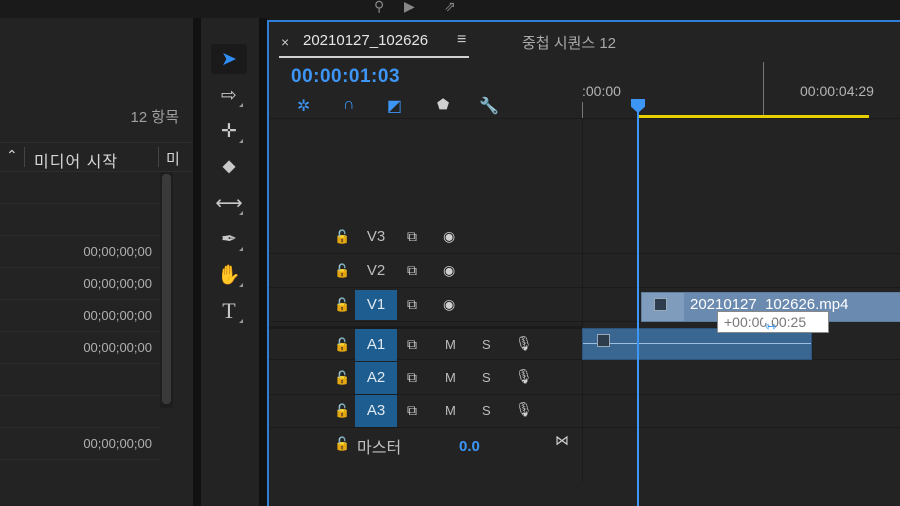 This screenshot has height=506, width=900. Describe the element at coordinates (741, 271) in the screenshot. I see `lane-v2` at that location.